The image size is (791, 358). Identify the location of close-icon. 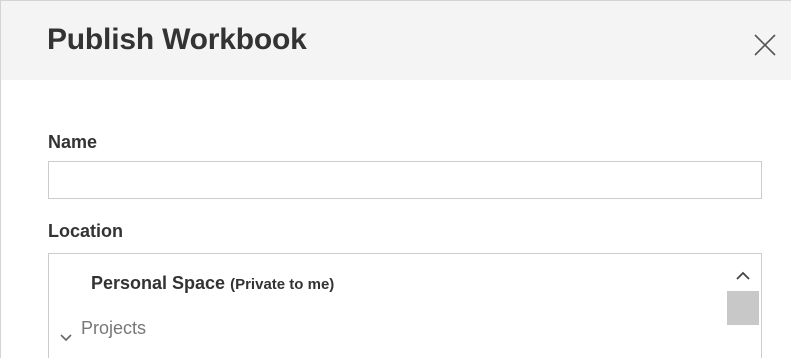
(765, 45).